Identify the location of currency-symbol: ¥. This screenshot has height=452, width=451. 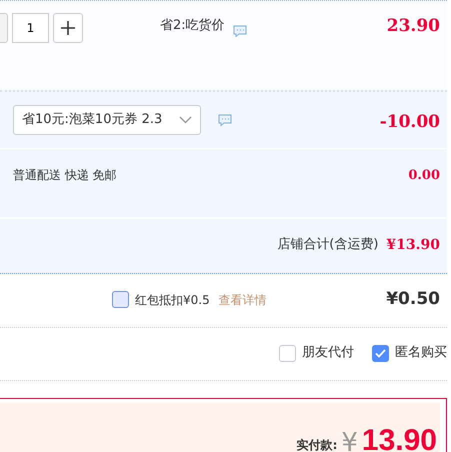
(349, 441).